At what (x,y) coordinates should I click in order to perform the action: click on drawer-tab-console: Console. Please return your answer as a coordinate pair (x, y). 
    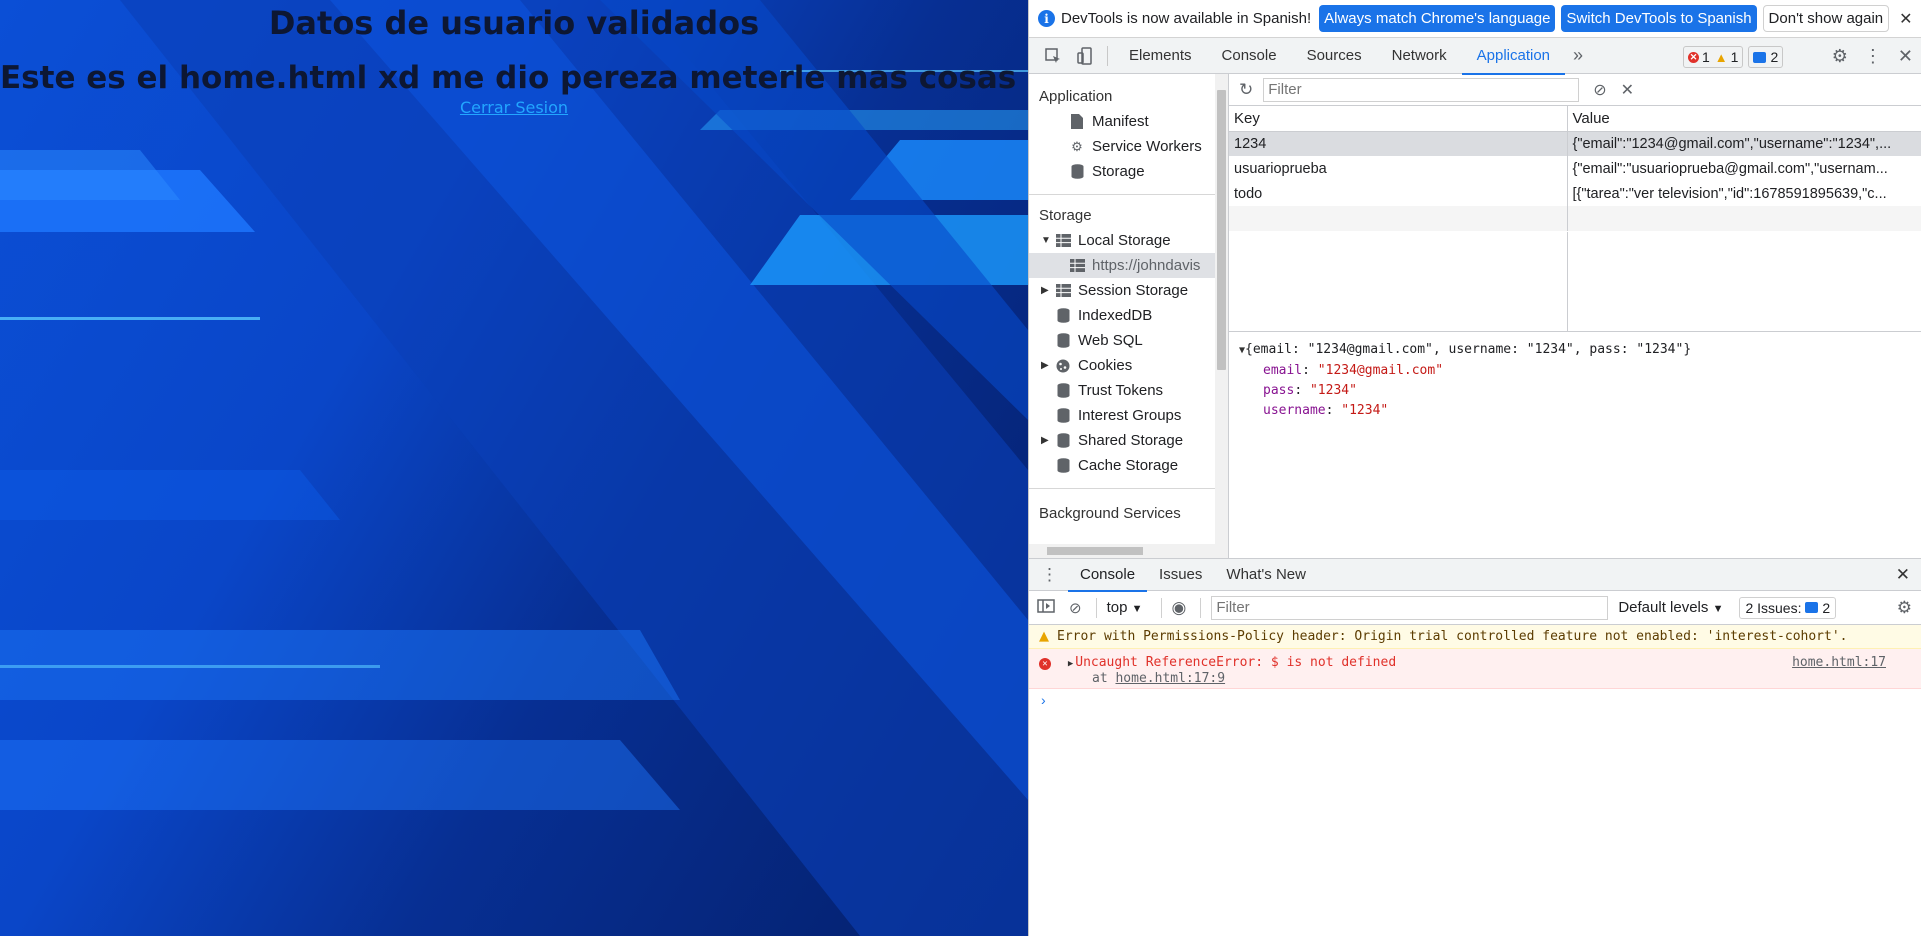
    Looking at the image, I should click on (1108, 575).